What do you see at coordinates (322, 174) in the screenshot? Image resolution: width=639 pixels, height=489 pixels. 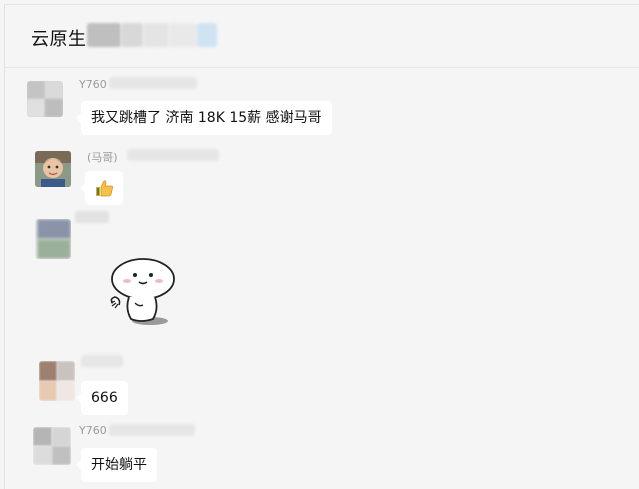 I see `message-item: (马哥)` at bounding box center [322, 174].